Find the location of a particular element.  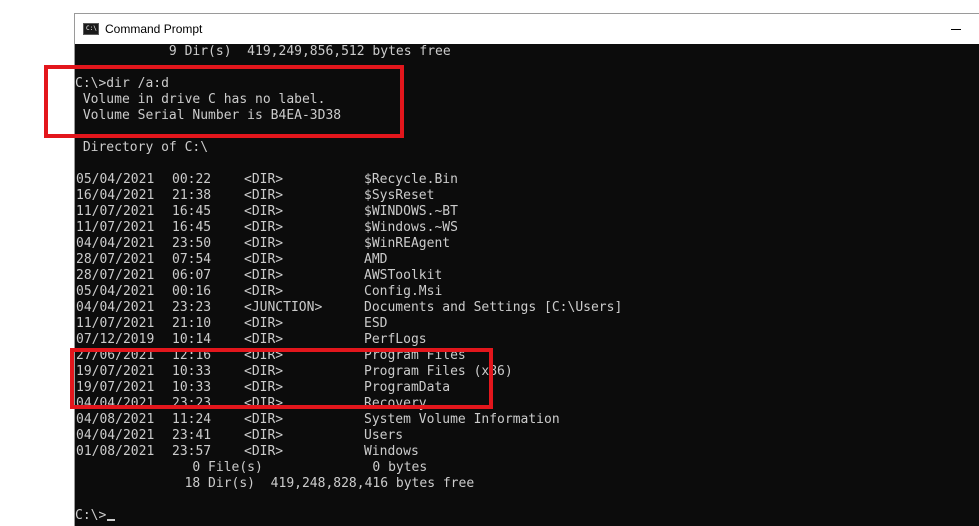

entry-time: 00:22 is located at coordinates (192, 179).